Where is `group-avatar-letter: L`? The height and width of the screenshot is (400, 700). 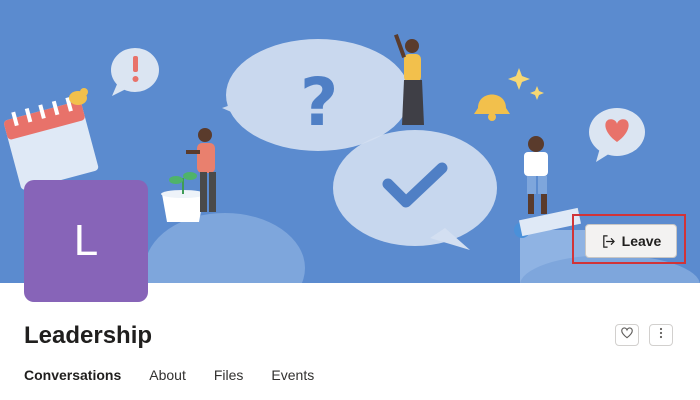
group-avatar-letter: L is located at coordinates (86, 240).